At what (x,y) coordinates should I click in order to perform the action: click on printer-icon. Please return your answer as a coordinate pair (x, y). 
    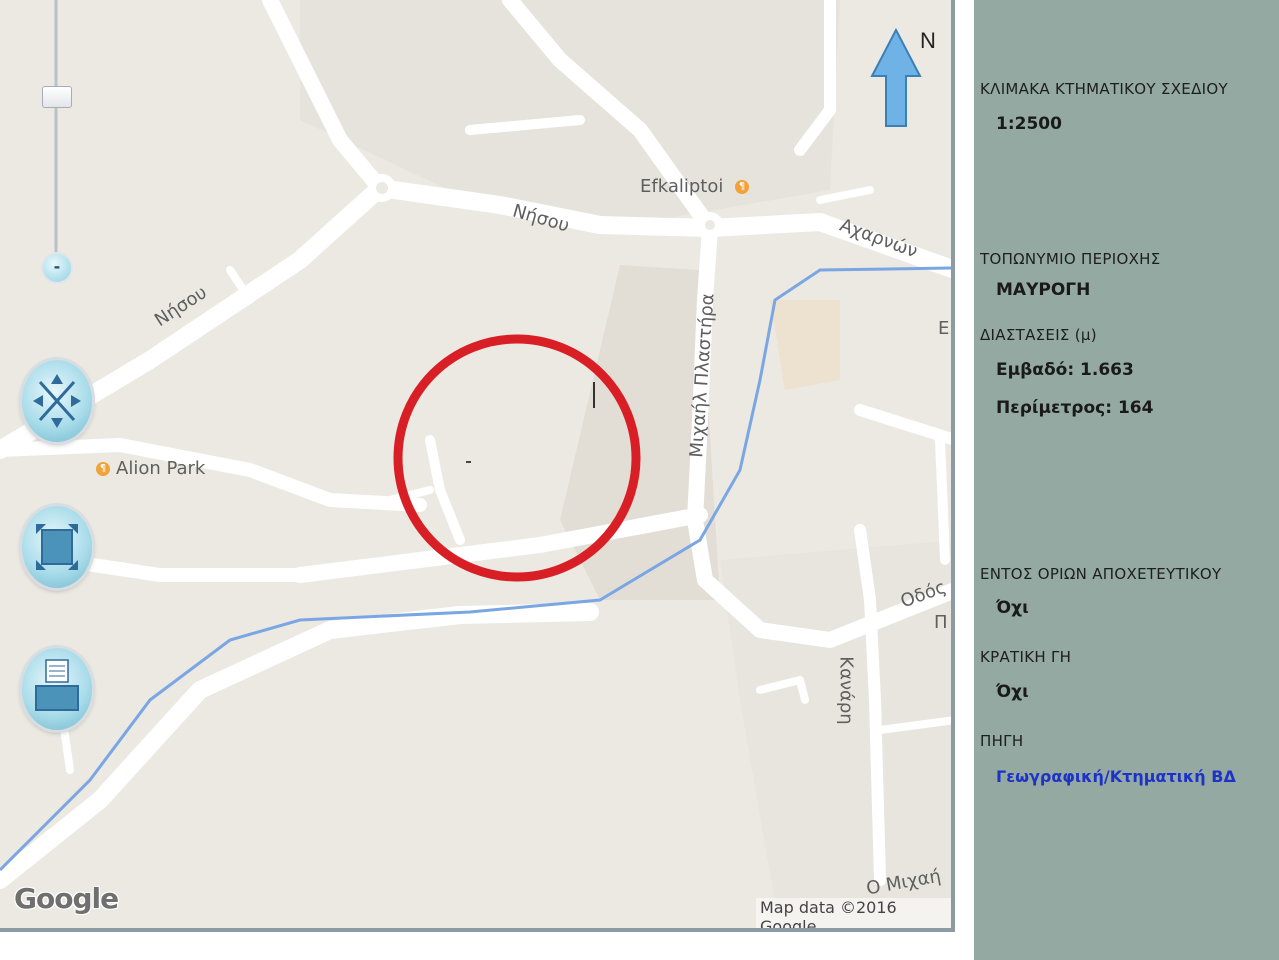
    Looking at the image, I should click on (57, 685).